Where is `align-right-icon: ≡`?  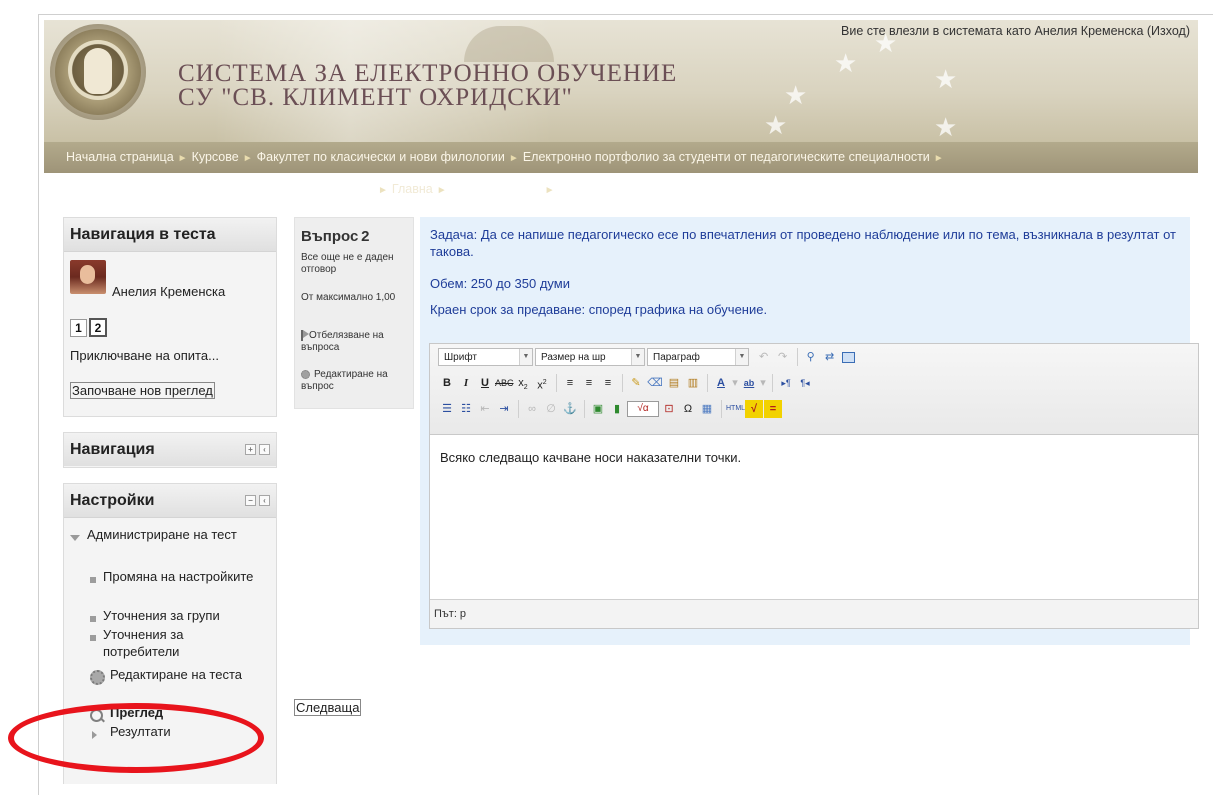
align-right-icon: ≡ is located at coordinates (608, 383).